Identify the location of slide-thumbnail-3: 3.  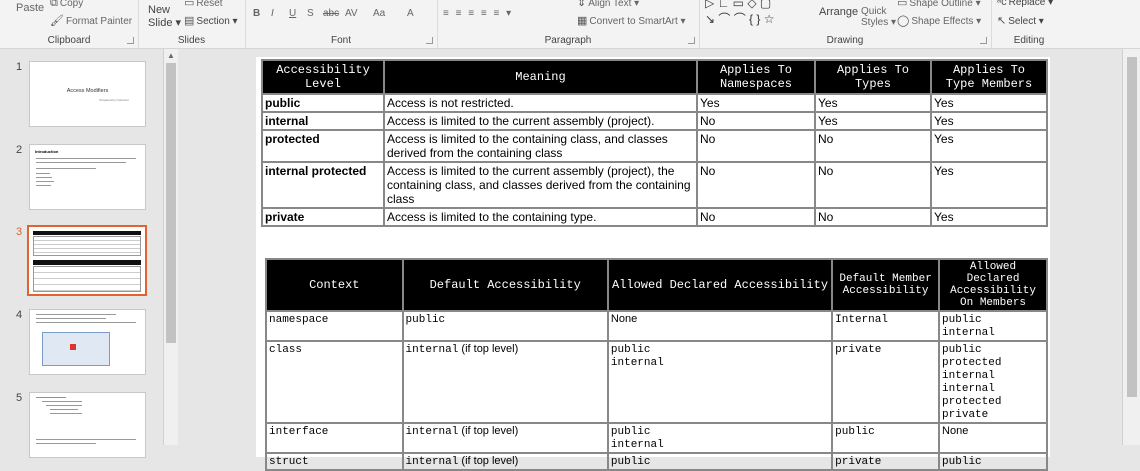
(80, 260).